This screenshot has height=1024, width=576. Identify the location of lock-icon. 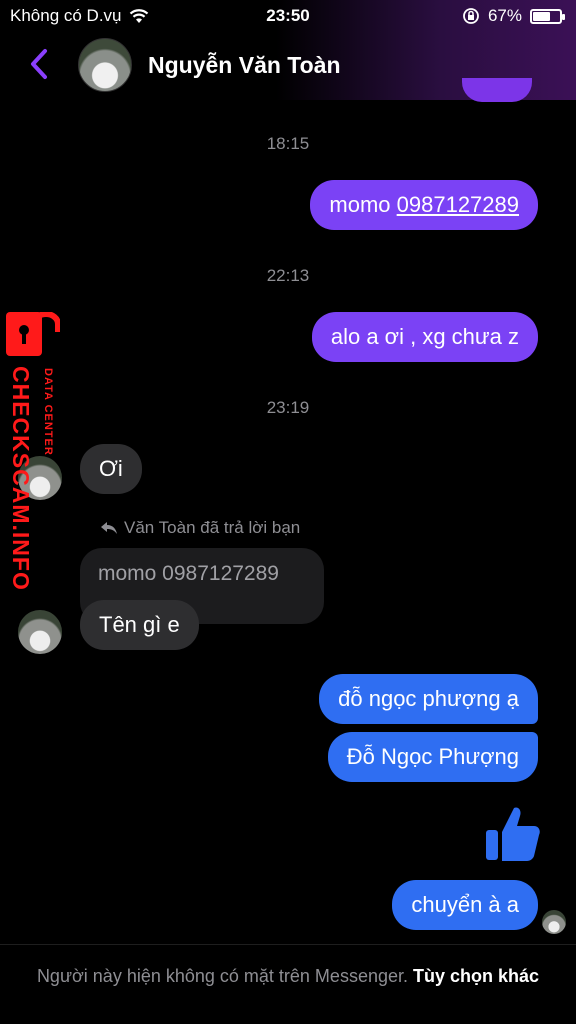
(33, 334).